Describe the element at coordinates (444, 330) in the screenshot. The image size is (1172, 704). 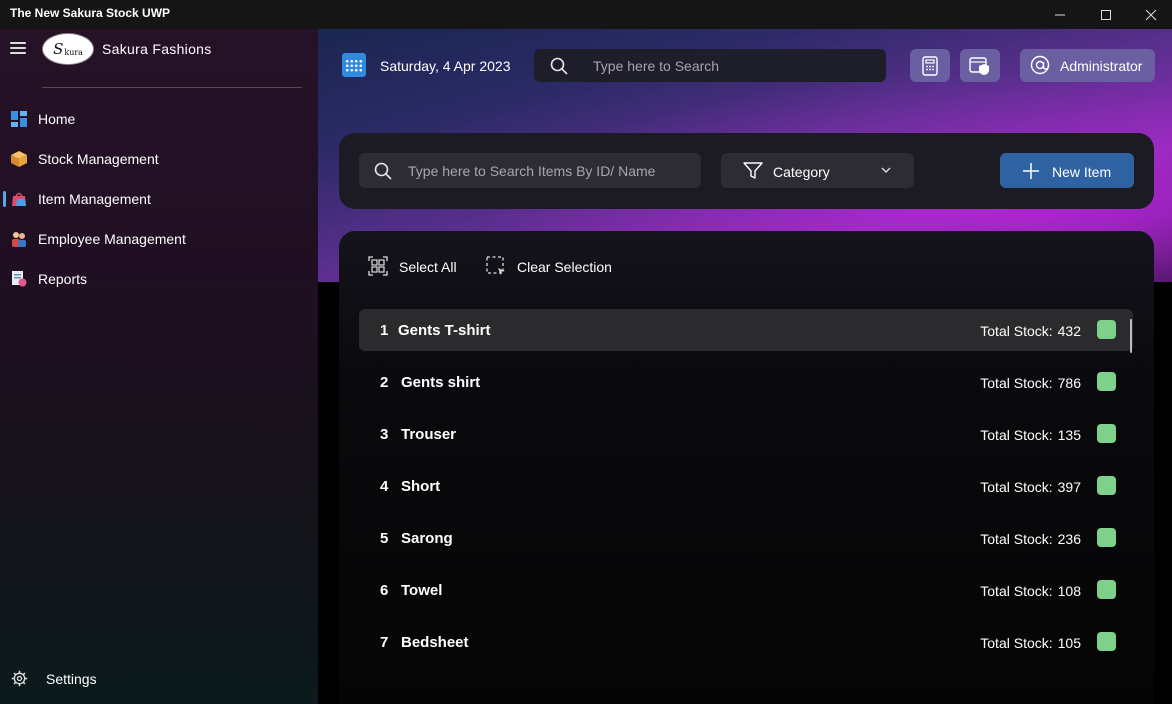
I see `item-name: Gents T-shirt` at that location.